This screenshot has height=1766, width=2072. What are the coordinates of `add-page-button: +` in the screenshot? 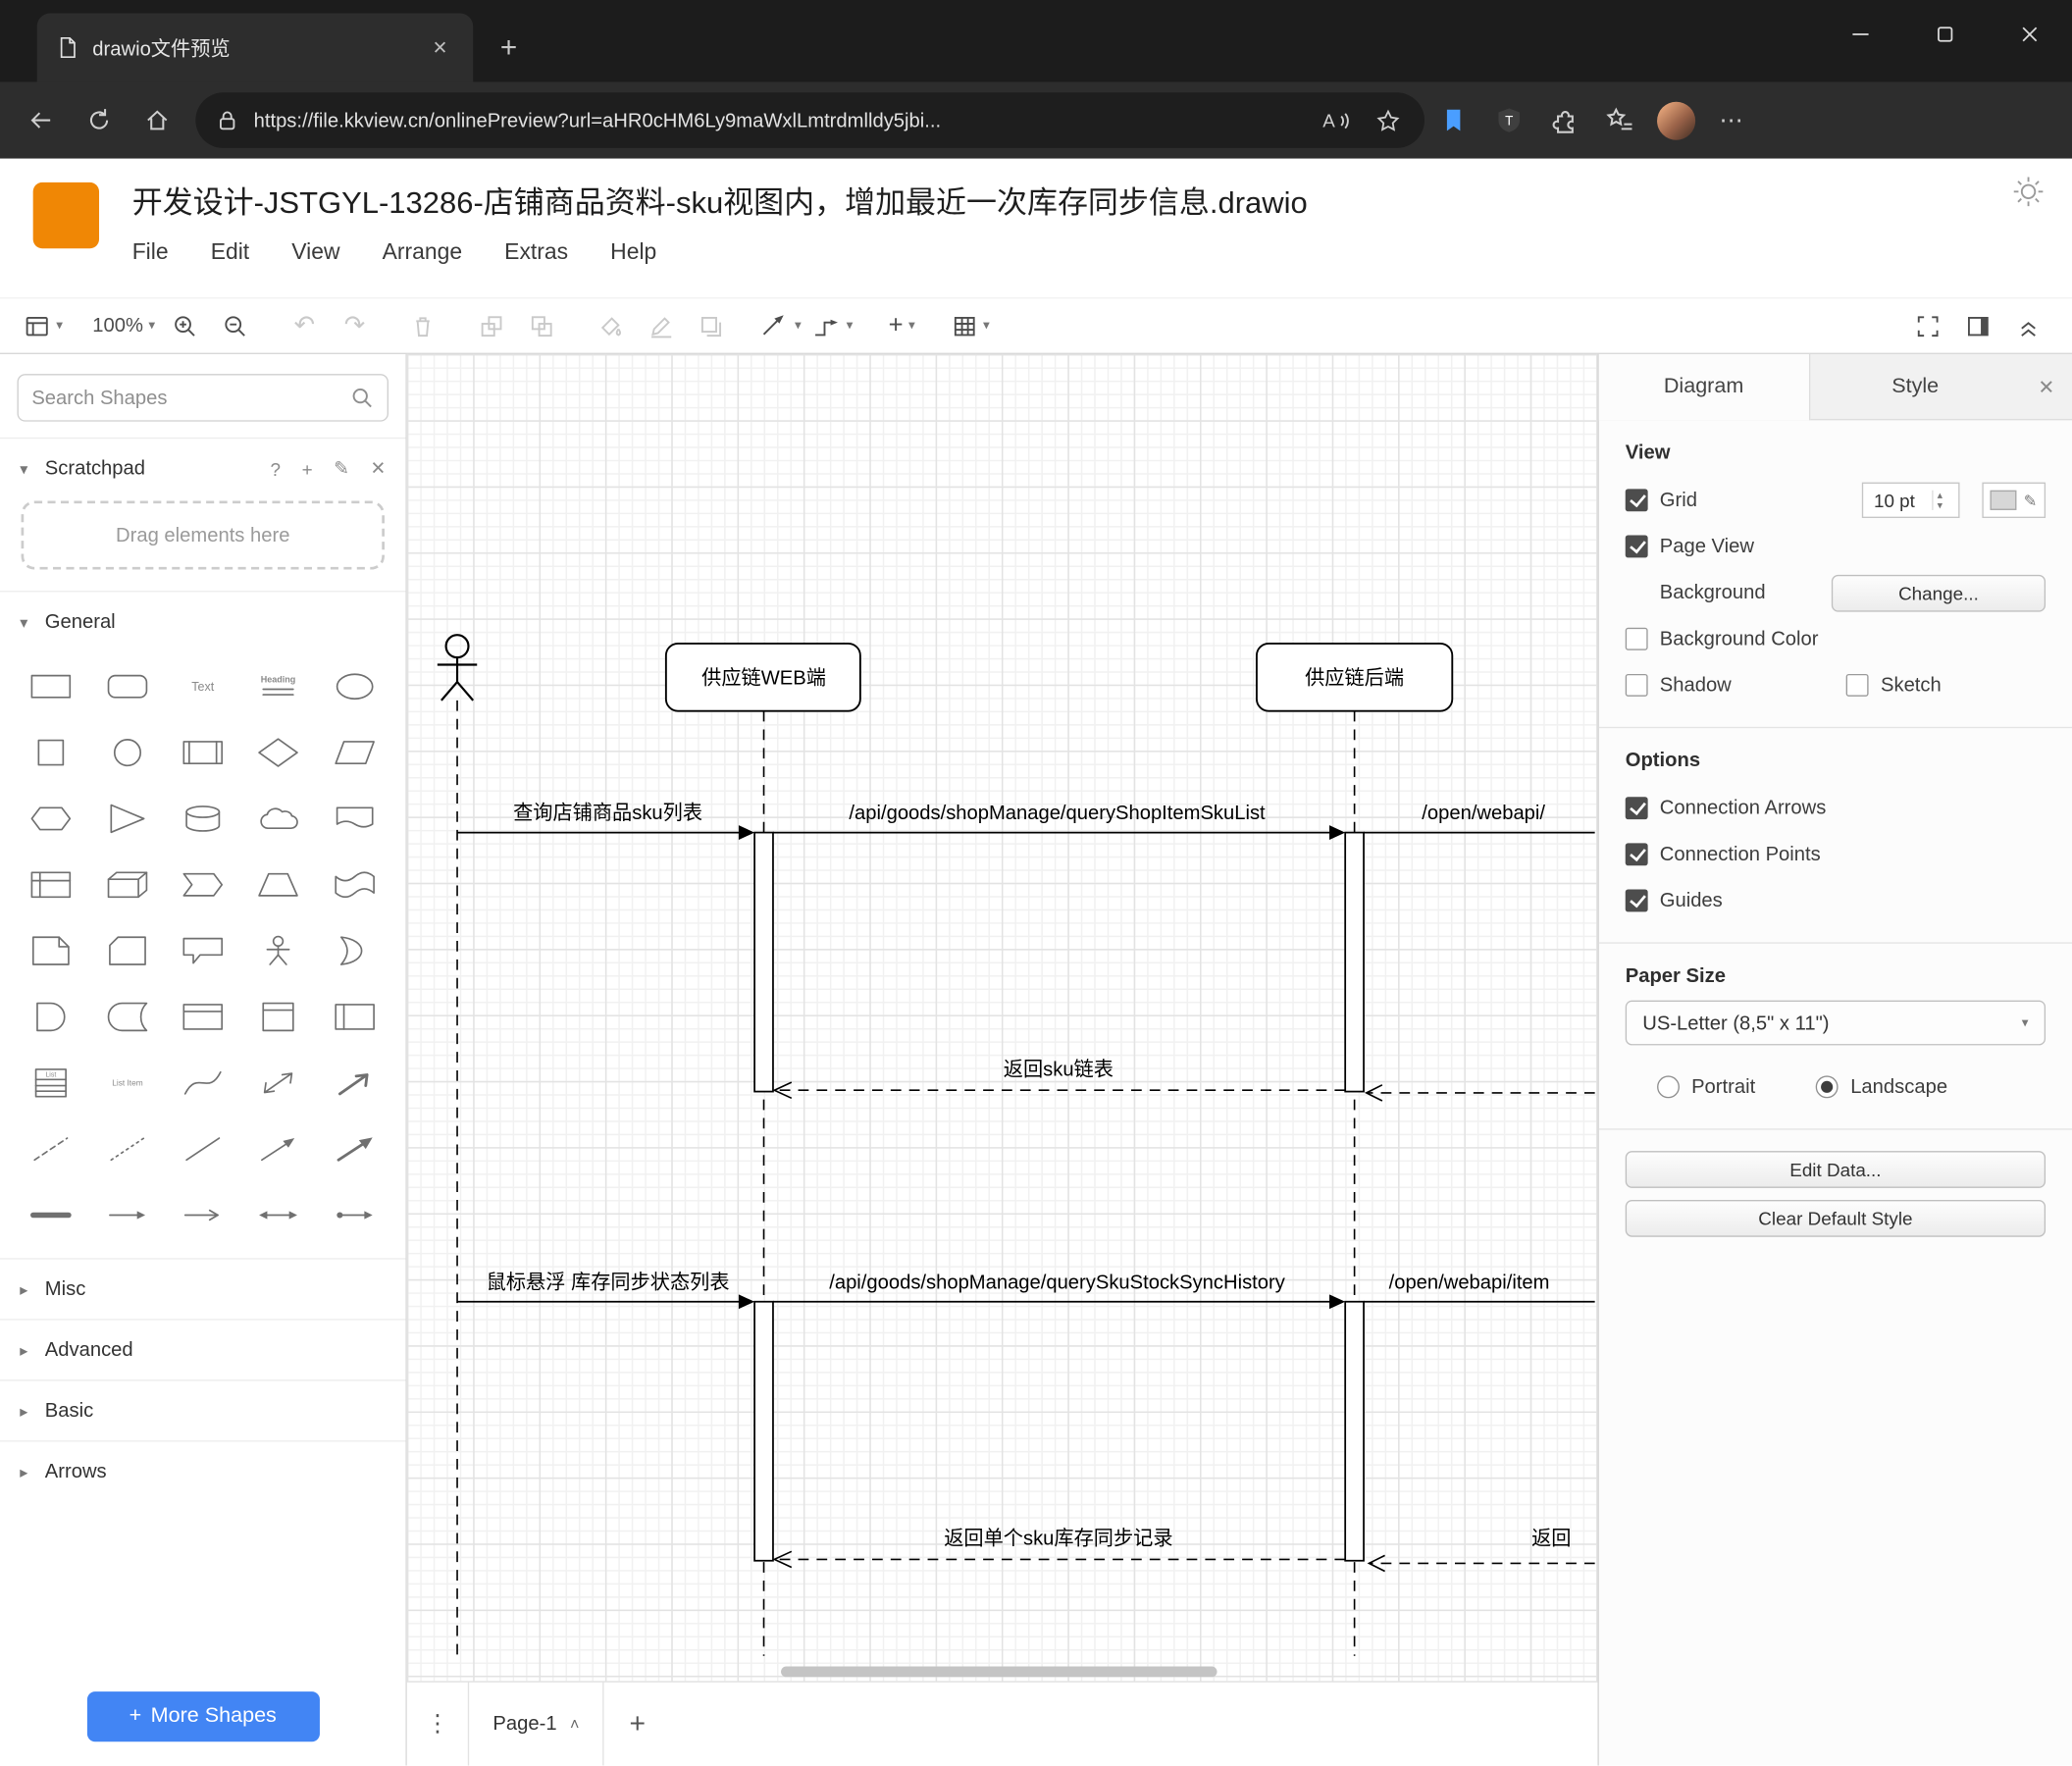 It's located at (637, 1724).